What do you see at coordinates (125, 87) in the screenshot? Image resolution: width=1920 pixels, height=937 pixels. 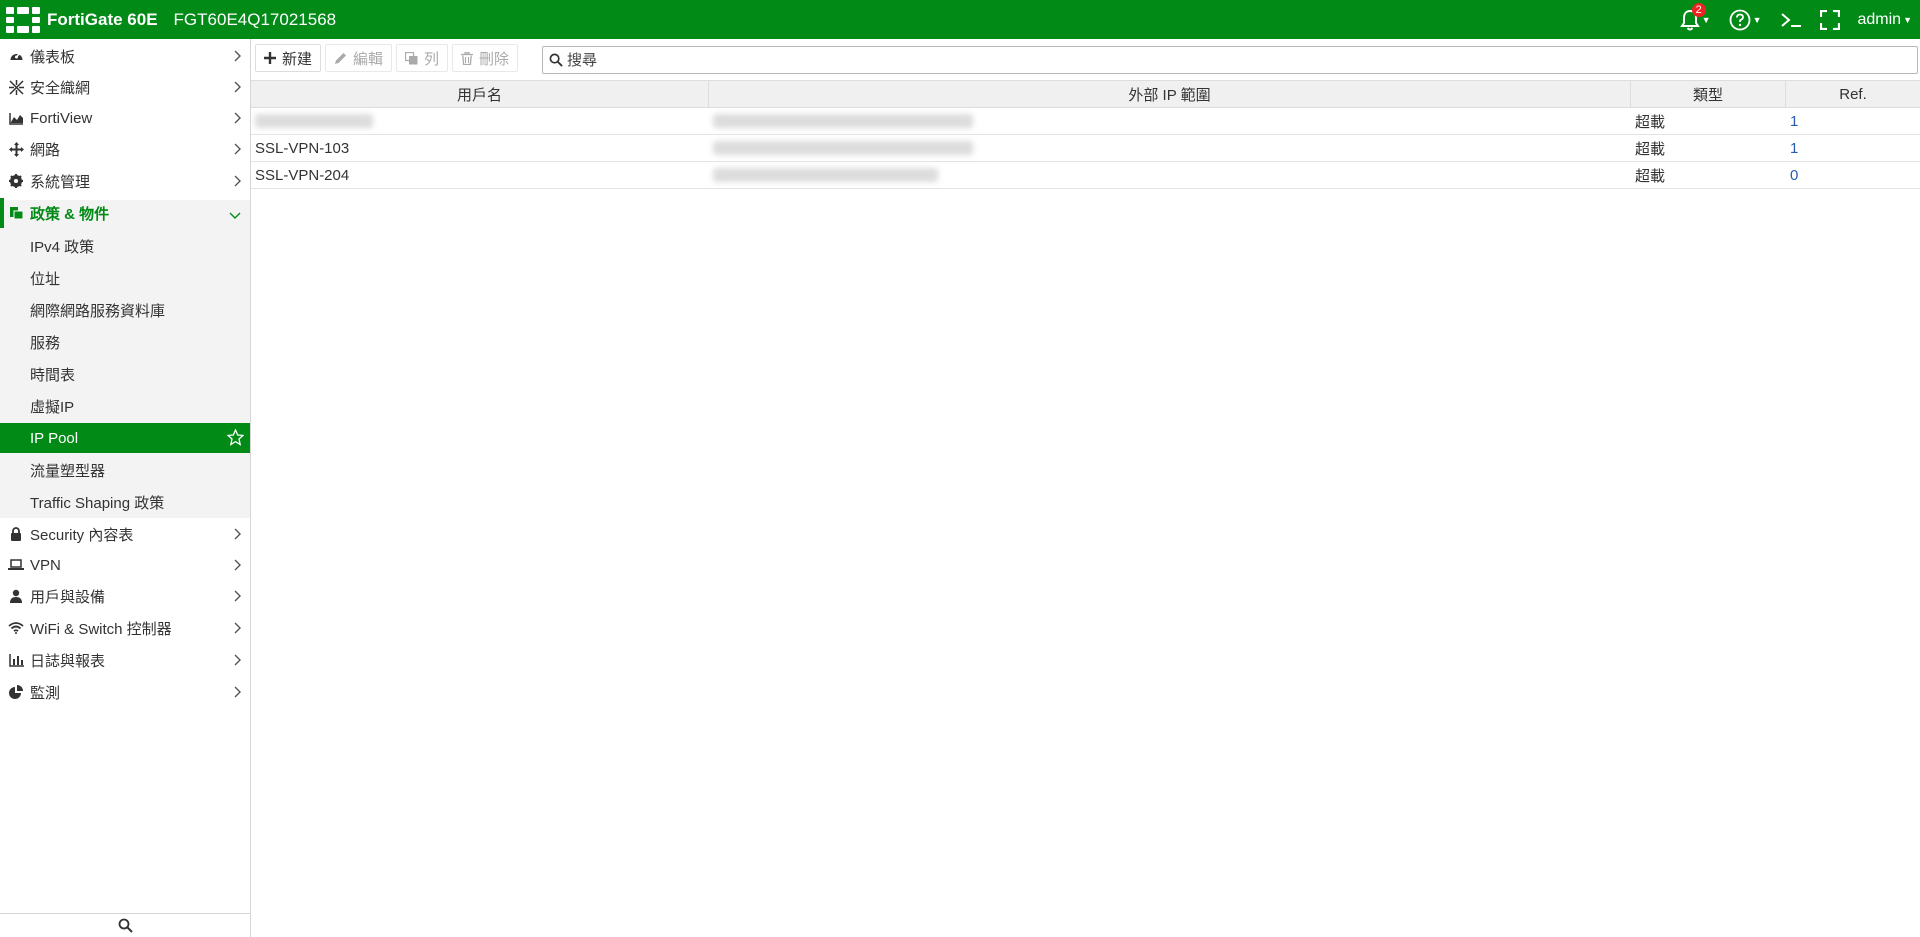 I see `sidebar-item-security-fabric: 安全織網` at bounding box center [125, 87].